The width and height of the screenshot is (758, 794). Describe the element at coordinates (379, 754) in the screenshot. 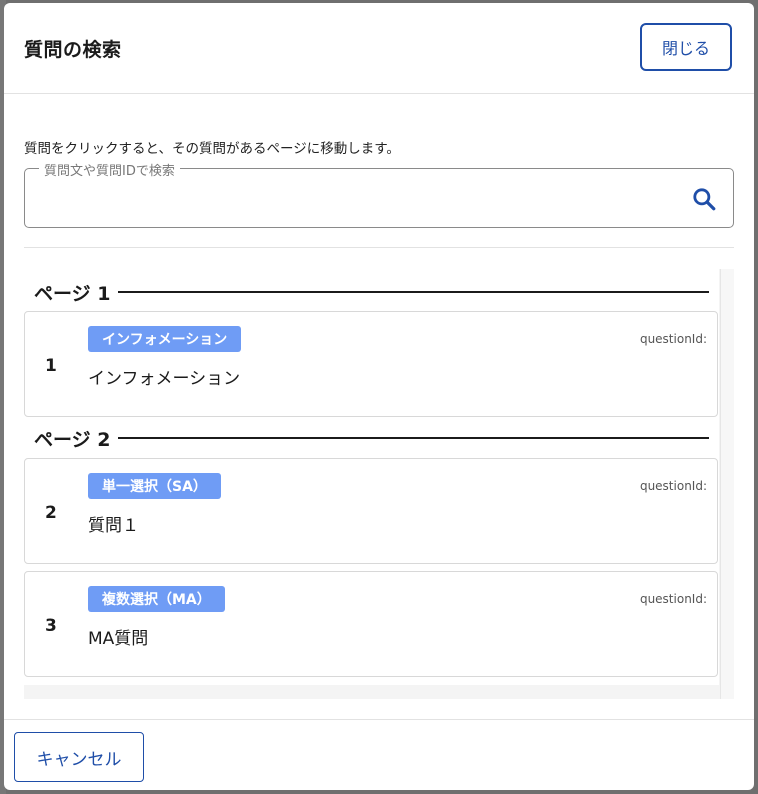

I see `dialog-footer: キャンセル` at that location.